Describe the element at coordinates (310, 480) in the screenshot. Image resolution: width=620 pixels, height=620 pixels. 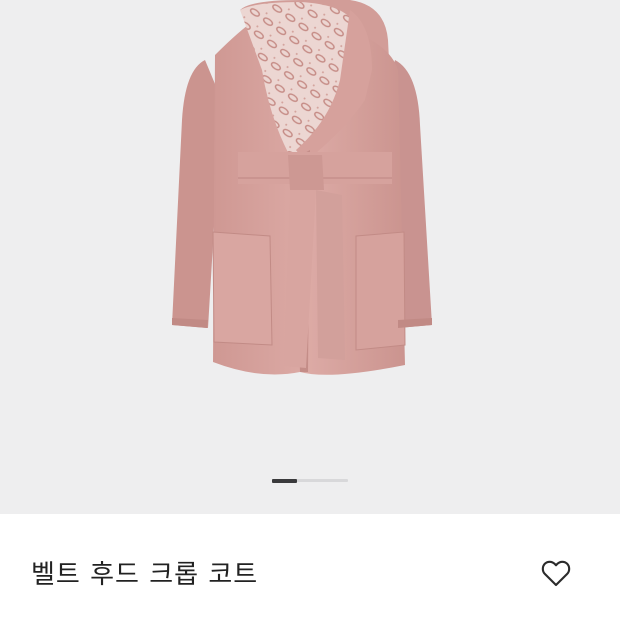
I see `gallery-pager` at that location.